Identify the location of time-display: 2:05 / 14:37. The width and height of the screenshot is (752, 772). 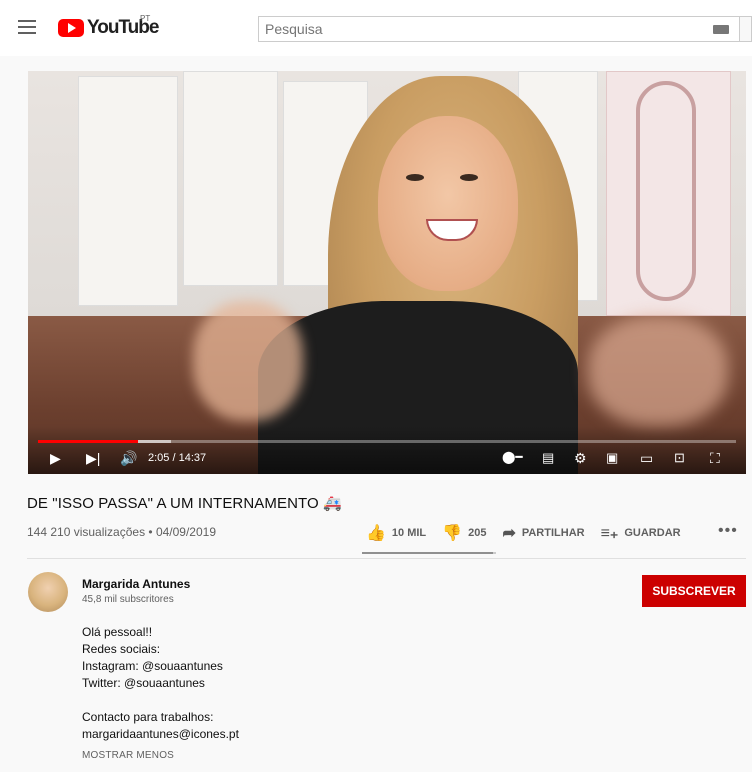
(177, 458).